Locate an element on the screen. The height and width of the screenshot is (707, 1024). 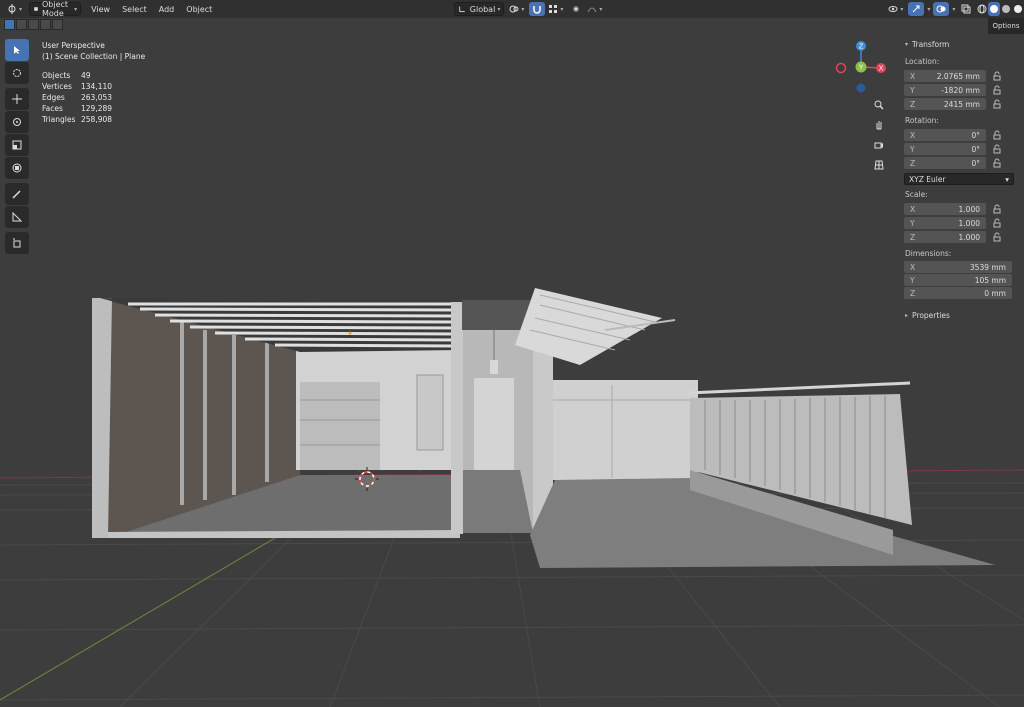
magnifier-icon is located at coordinates (879, 105).